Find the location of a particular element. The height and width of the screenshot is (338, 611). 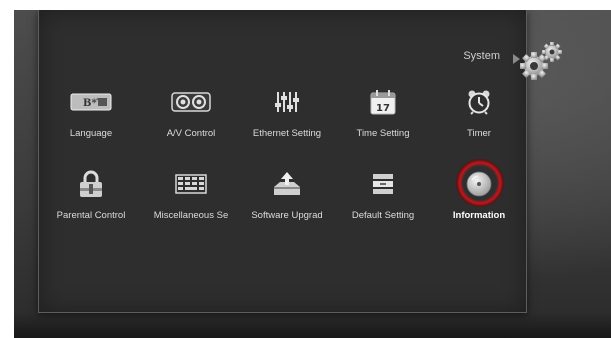

calendar-icon: 17 is located at coordinates (383, 102).